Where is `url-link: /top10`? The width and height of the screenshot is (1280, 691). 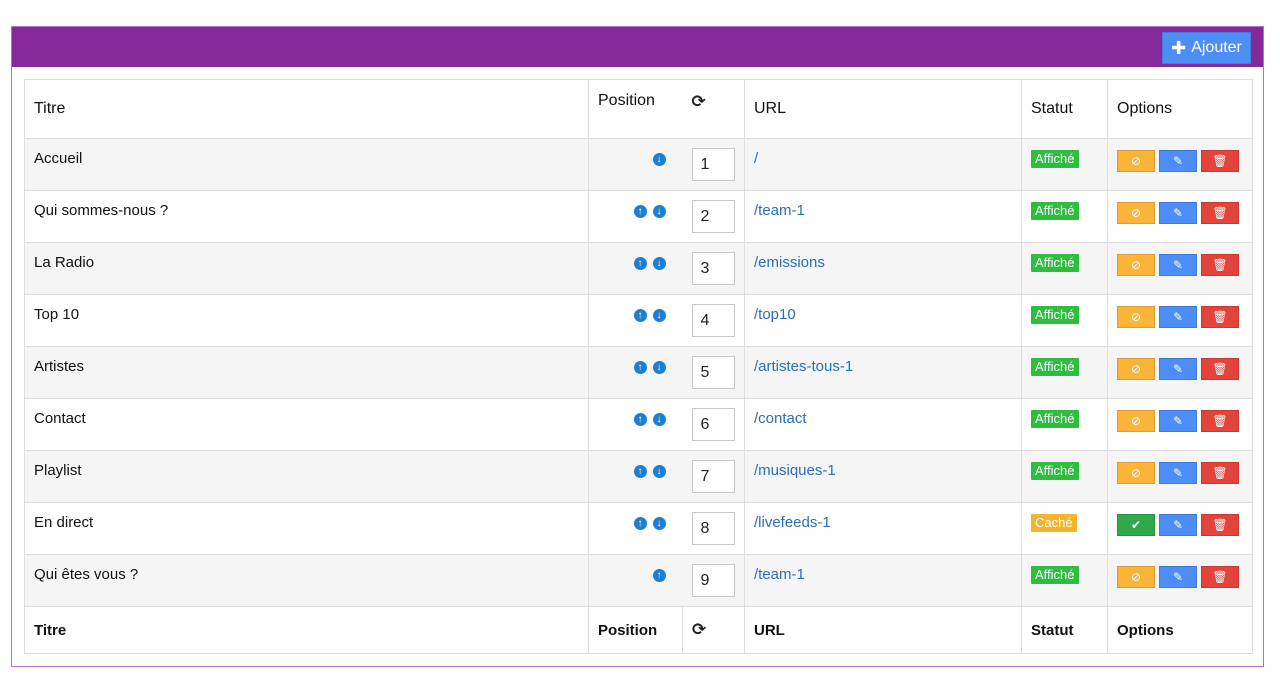 url-link: /top10 is located at coordinates (775, 314).